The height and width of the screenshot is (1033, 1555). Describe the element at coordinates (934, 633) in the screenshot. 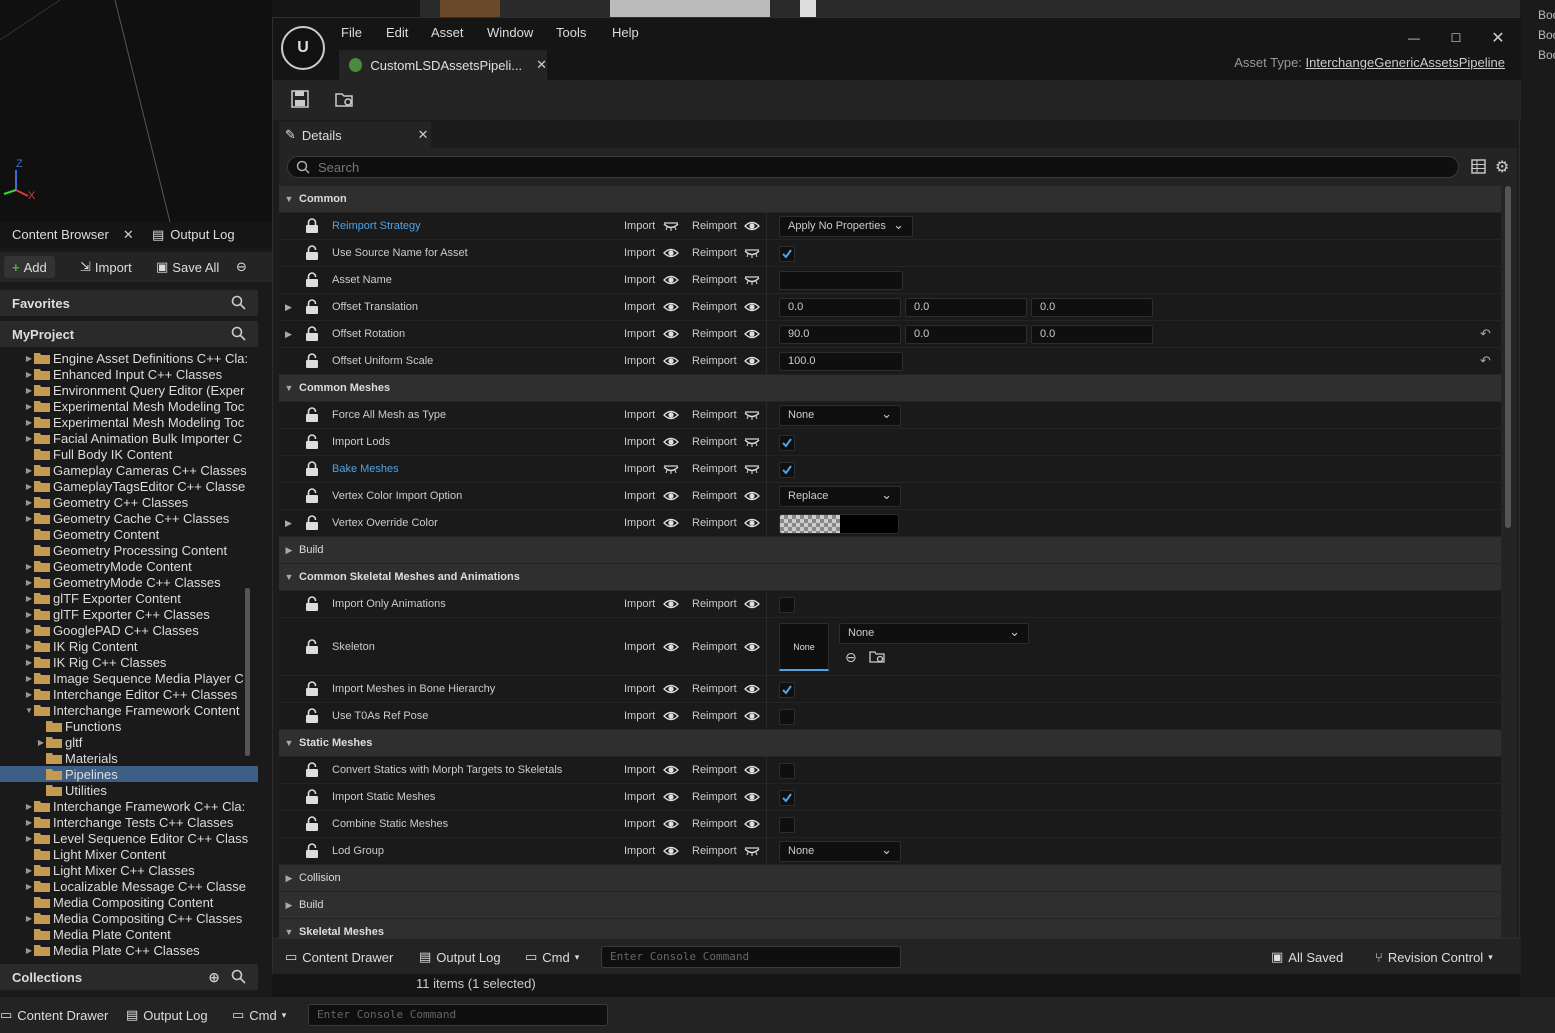

I see `skeleton-dropdown: None ⌄` at that location.